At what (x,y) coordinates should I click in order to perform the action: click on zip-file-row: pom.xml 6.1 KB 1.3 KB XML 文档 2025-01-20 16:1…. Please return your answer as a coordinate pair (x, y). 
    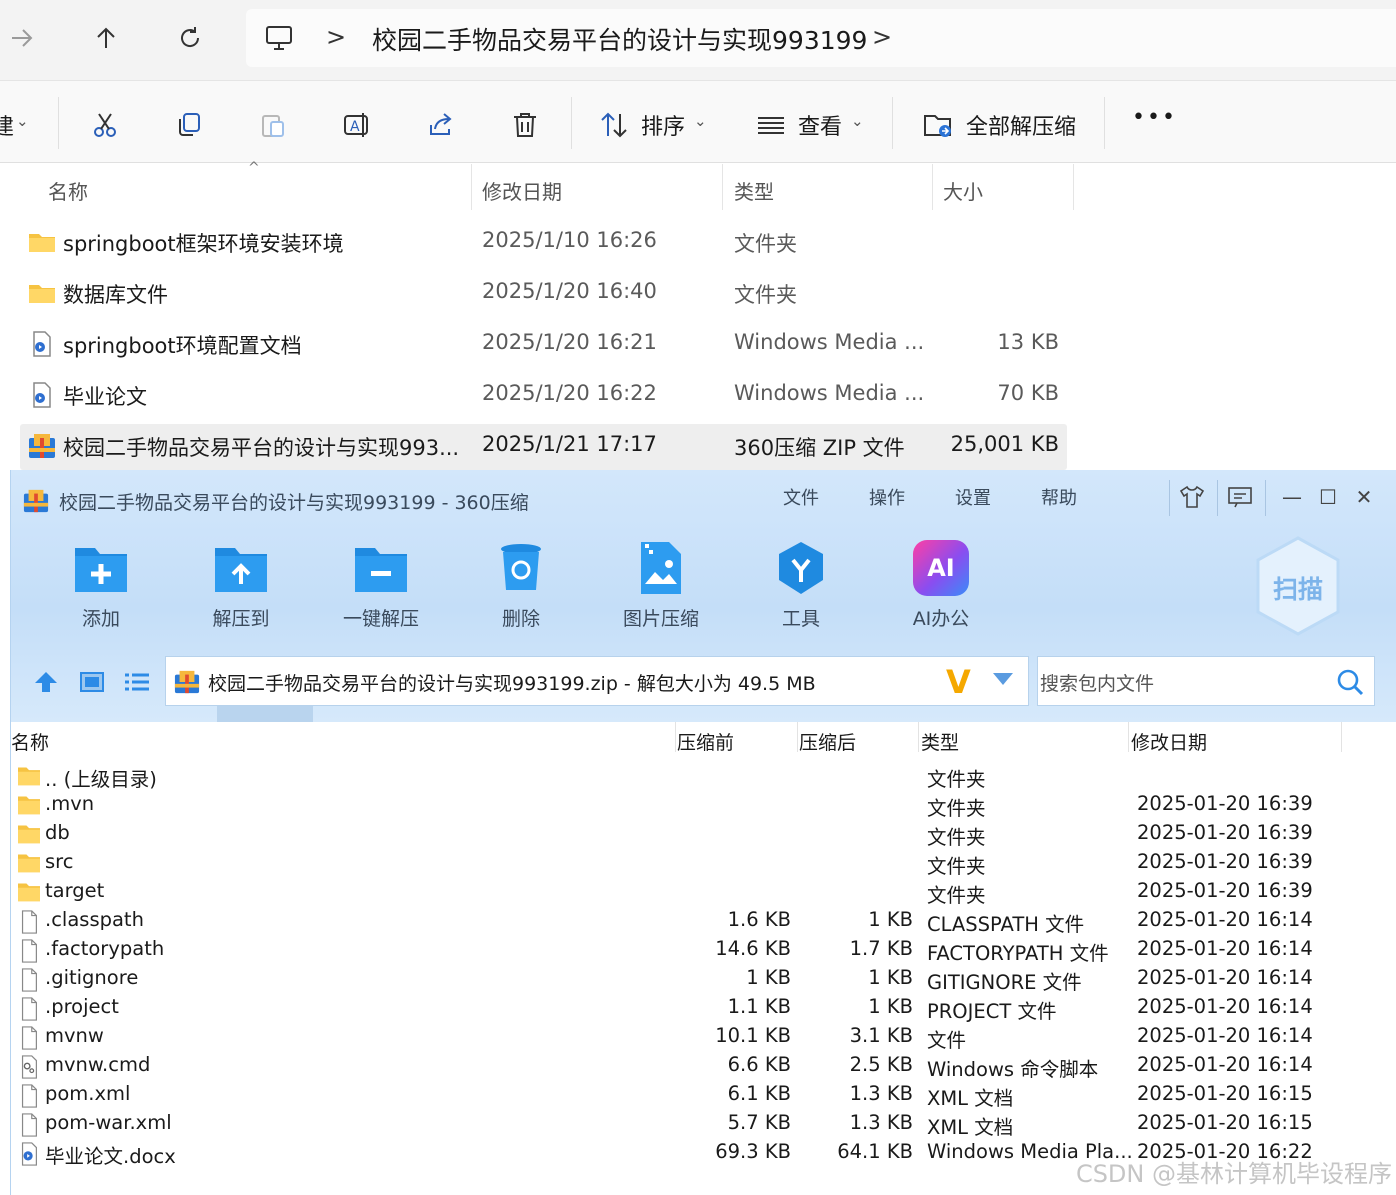
    Looking at the image, I should click on (699, 1095).